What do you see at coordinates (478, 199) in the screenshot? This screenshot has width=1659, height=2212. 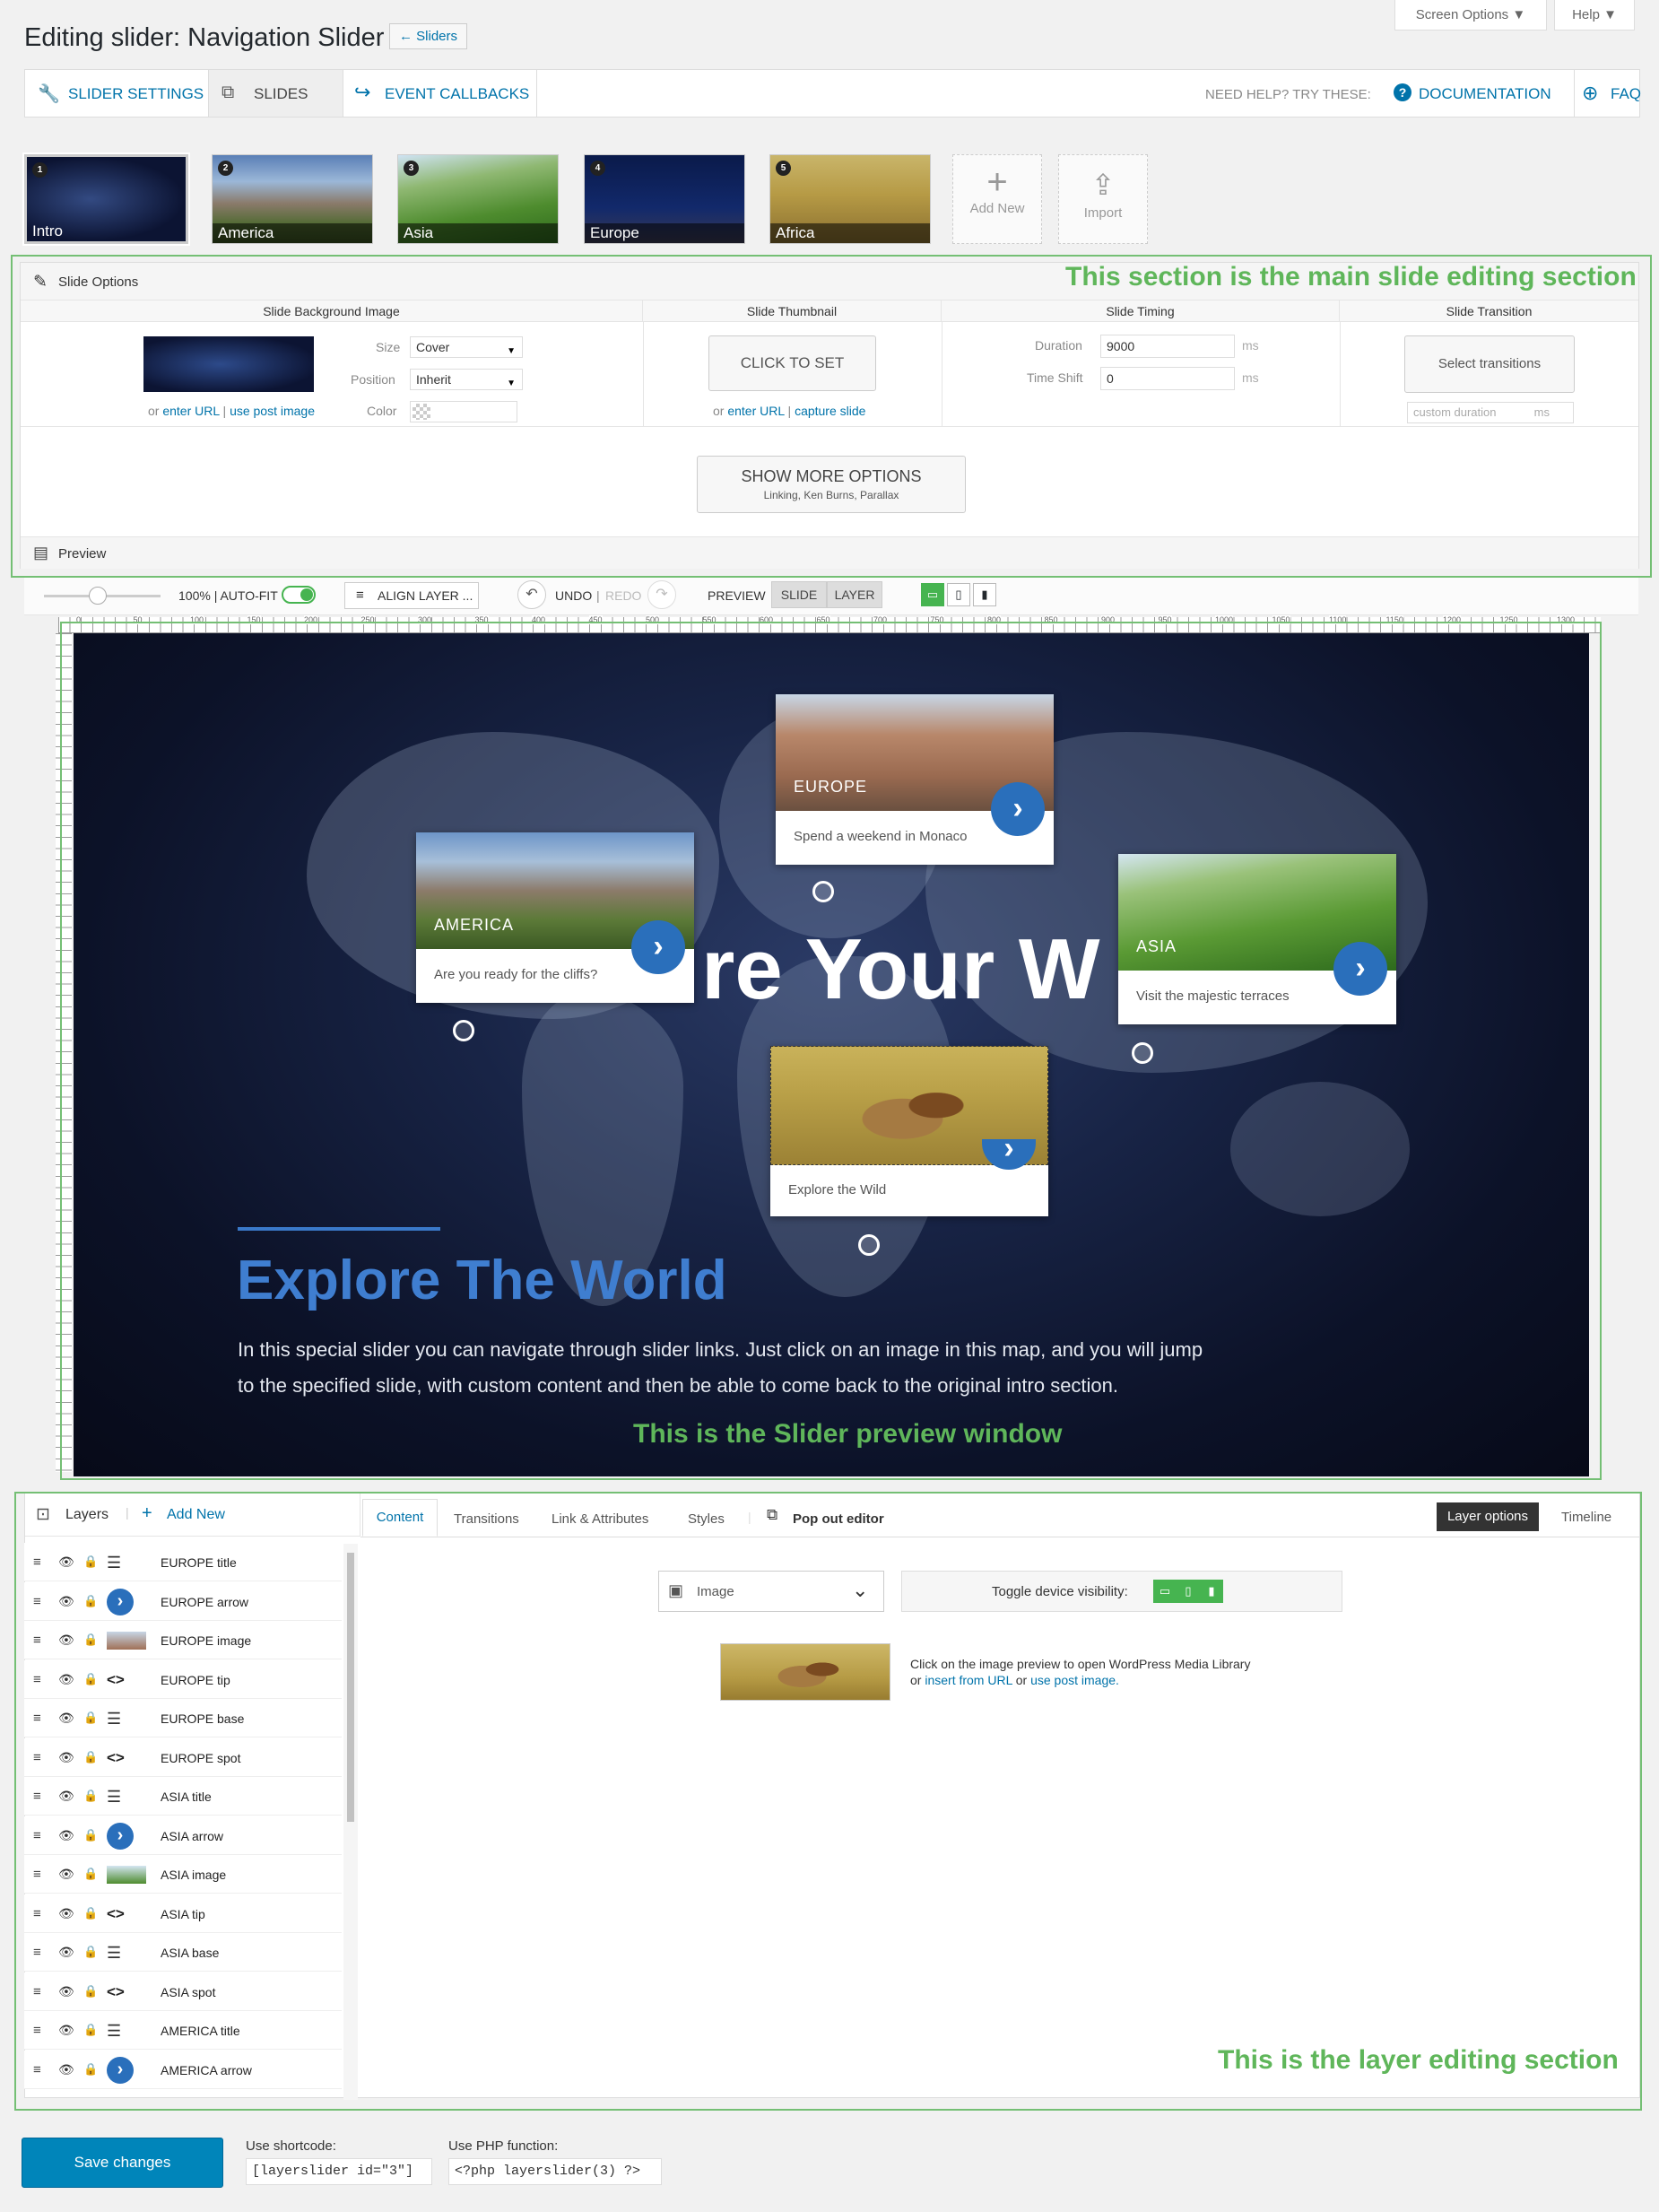 I see `slide-thumb-asia: 3 Asia` at bounding box center [478, 199].